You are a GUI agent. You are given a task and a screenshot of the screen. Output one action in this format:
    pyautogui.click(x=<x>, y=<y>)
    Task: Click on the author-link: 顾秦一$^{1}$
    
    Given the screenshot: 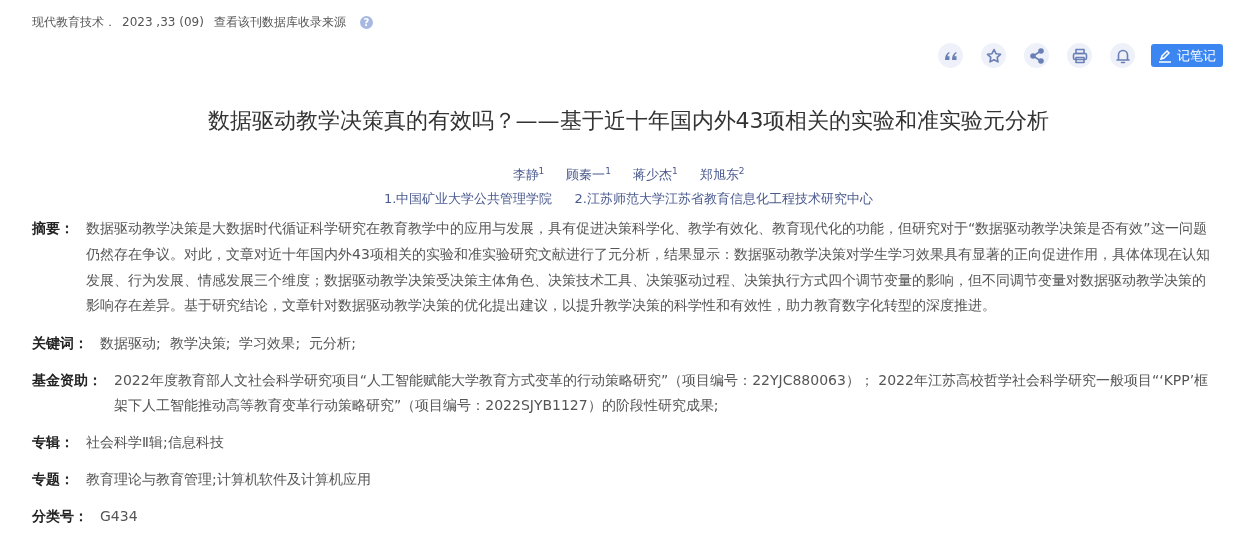 What is the action you would take?
    pyautogui.click(x=588, y=175)
    